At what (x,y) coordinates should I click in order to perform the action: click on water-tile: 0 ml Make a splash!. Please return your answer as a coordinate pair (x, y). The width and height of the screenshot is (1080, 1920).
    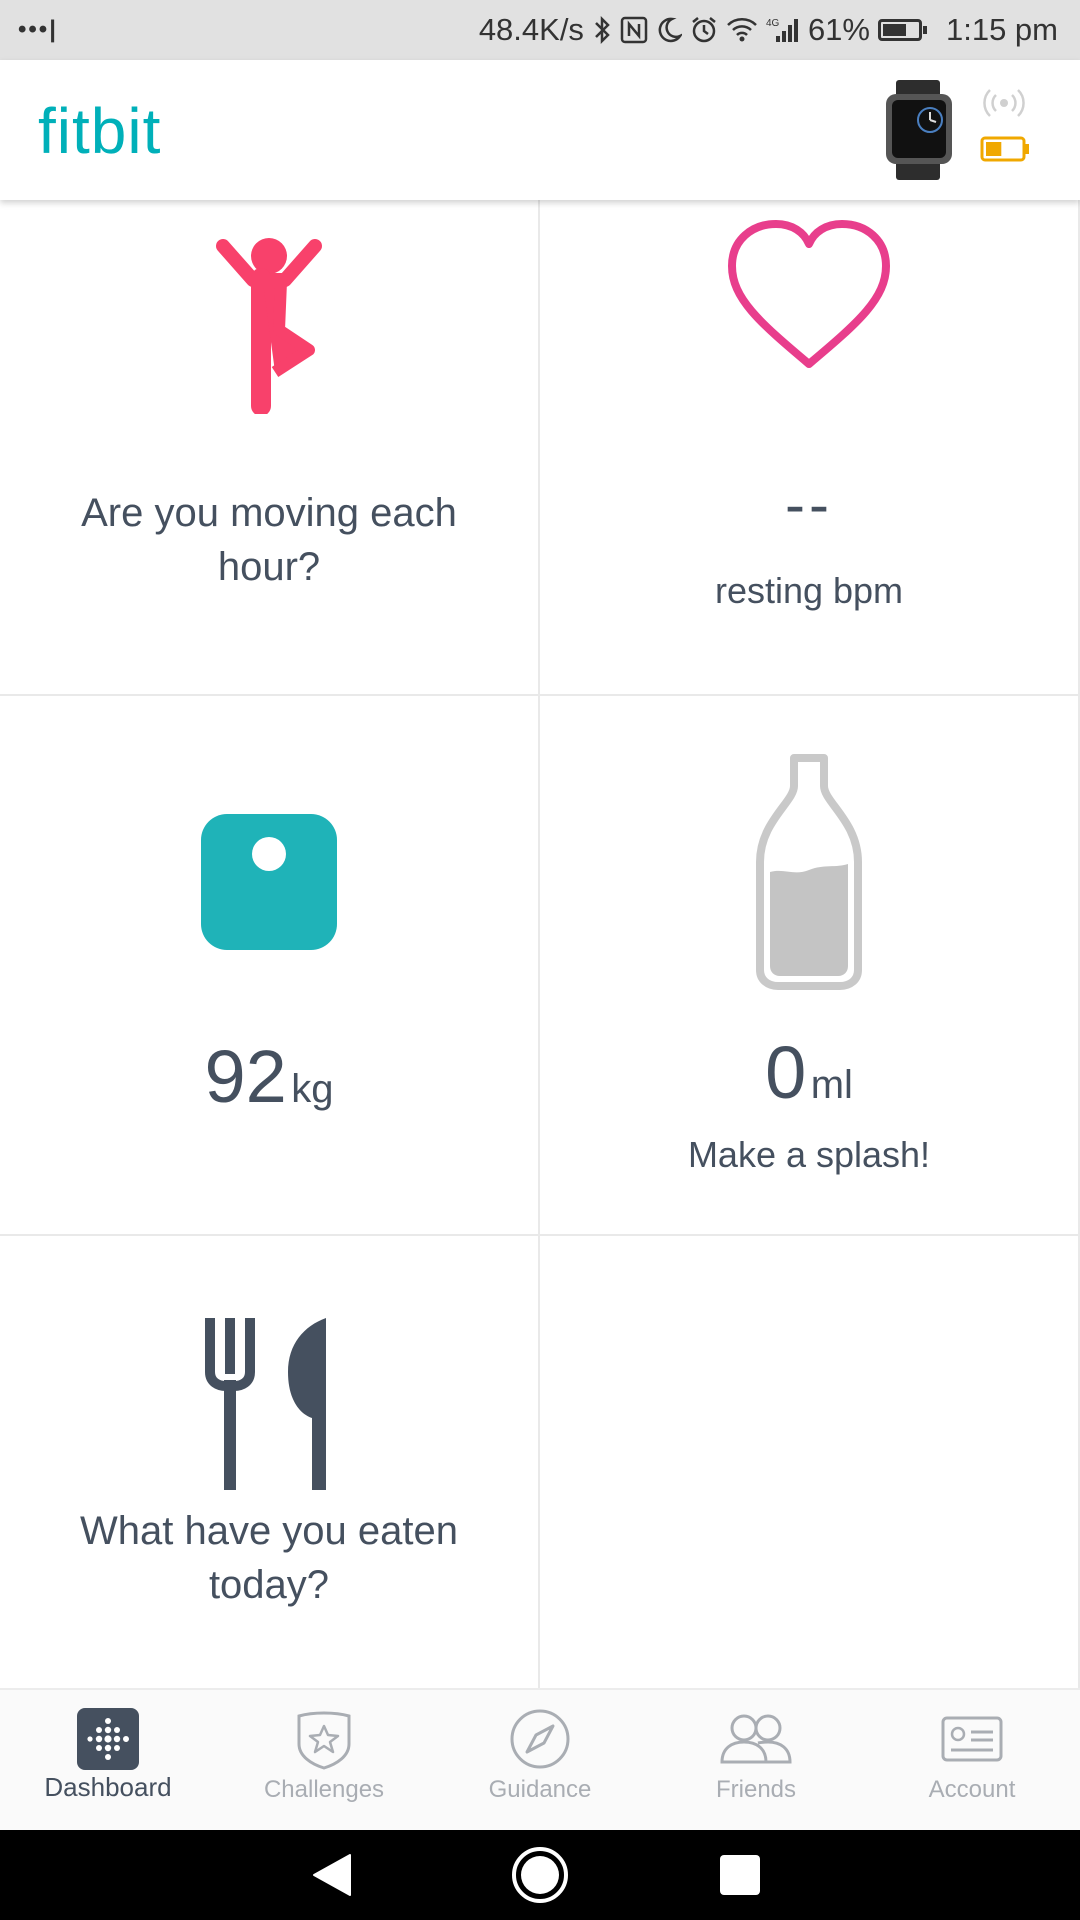
    Looking at the image, I should click on (810, 966).